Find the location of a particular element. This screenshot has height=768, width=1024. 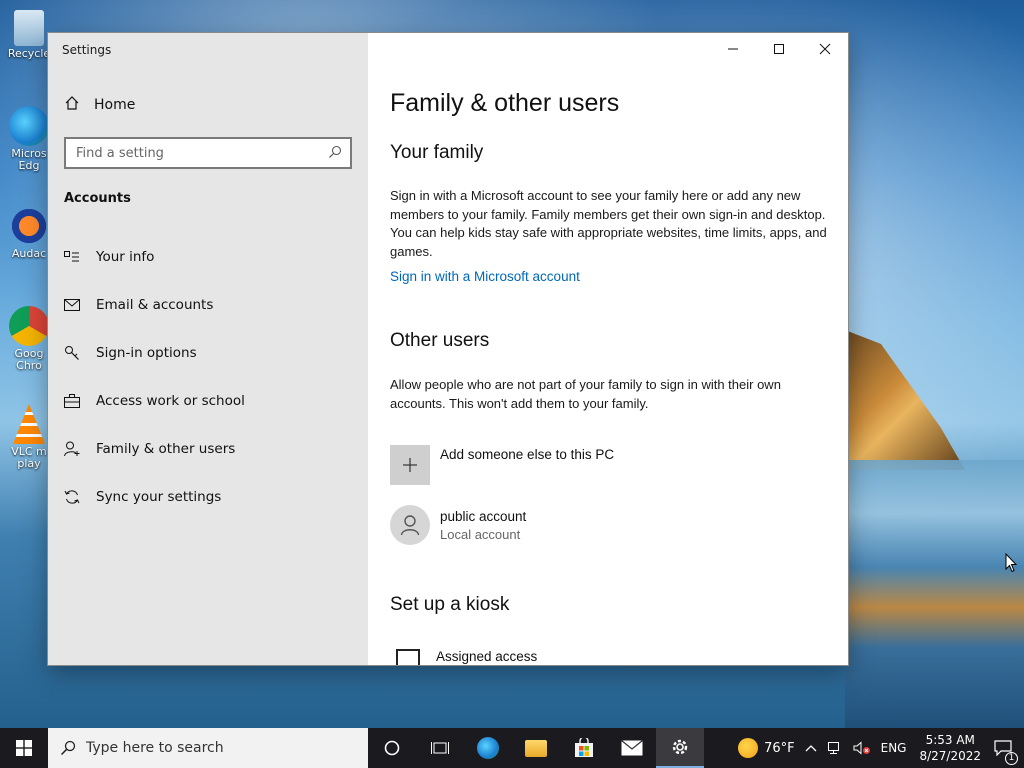

sidebar-item-label: Family & other users is located at coordinates (166, 449).